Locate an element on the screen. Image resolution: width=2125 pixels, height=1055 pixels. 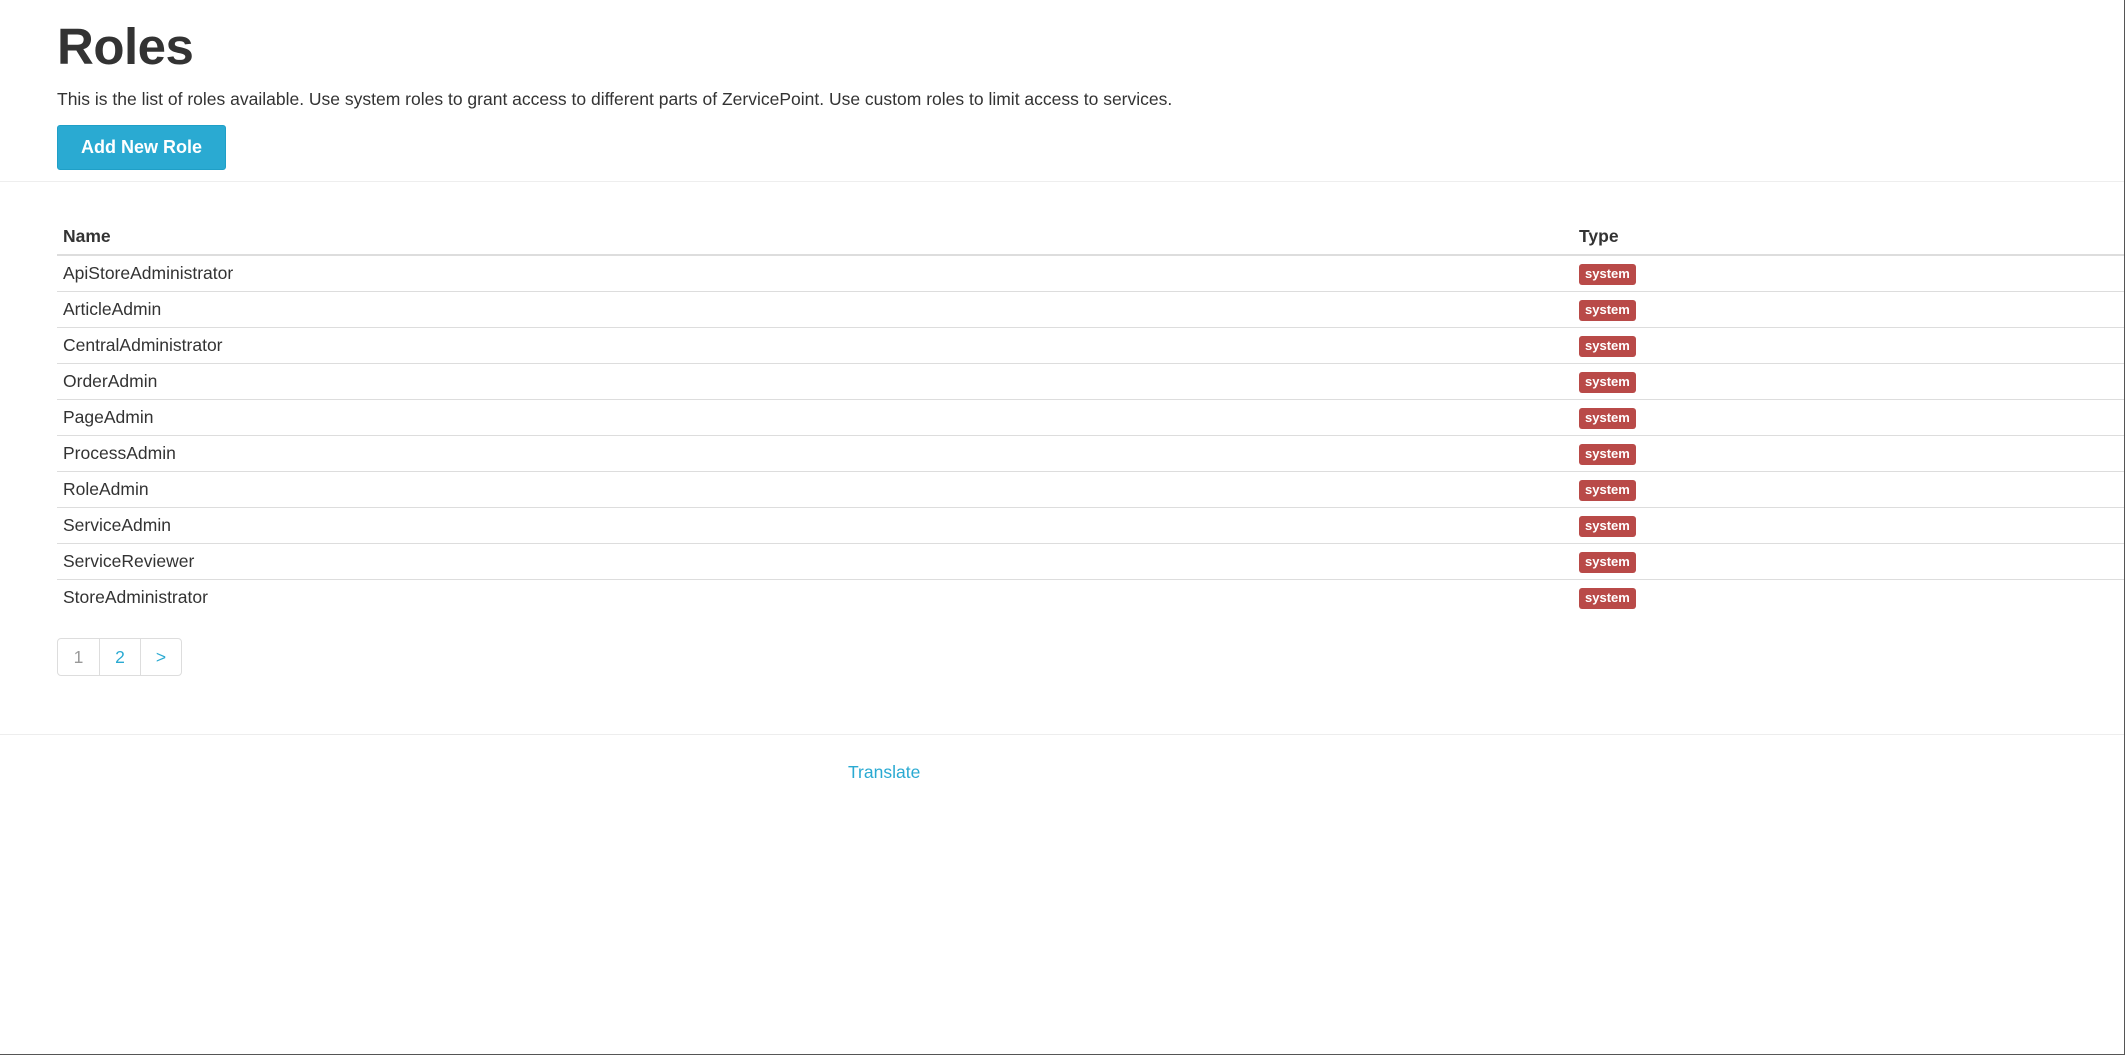
table-row: ApiStoreAdministrator system is located at coordinates (1091, 273).